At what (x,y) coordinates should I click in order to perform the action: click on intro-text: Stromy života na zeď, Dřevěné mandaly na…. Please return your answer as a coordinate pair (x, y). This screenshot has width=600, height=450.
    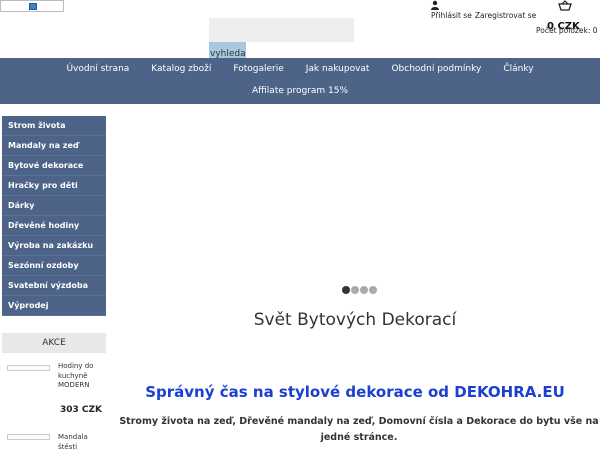
    Looking at the image, I should click on (359, 429).